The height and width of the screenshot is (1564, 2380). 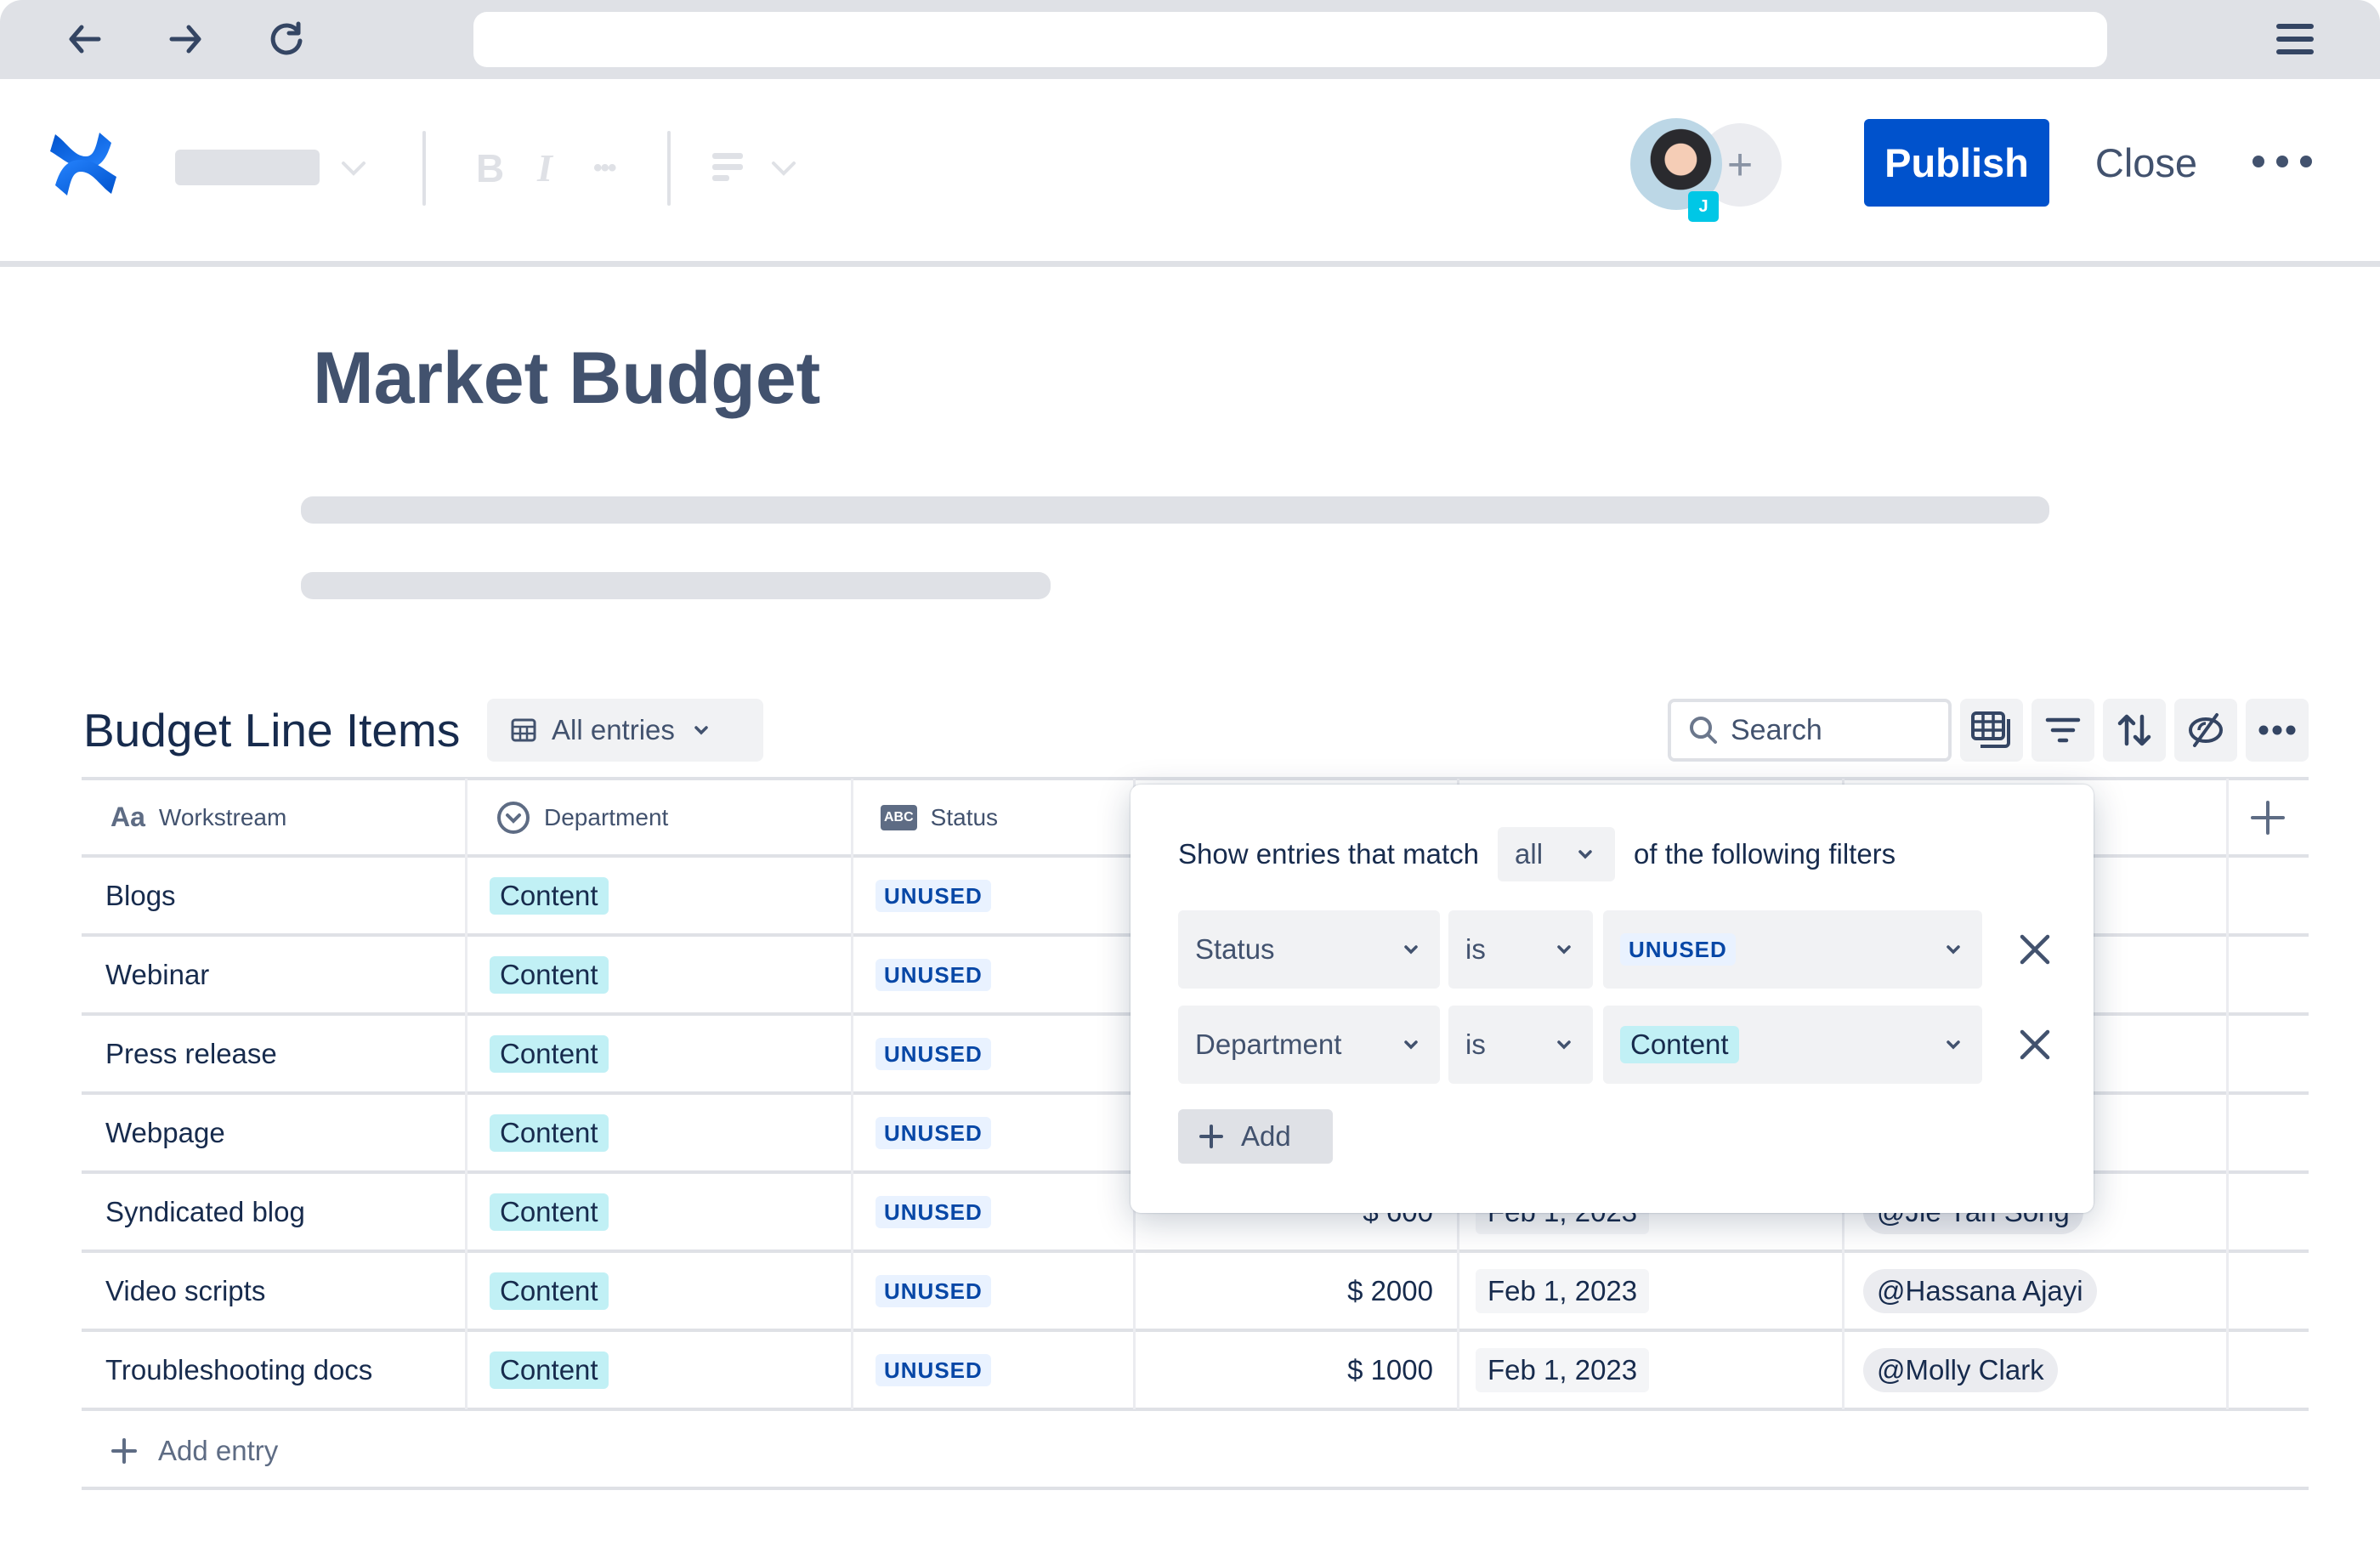 I want to click on forward-button, so click(x=185, y=39).